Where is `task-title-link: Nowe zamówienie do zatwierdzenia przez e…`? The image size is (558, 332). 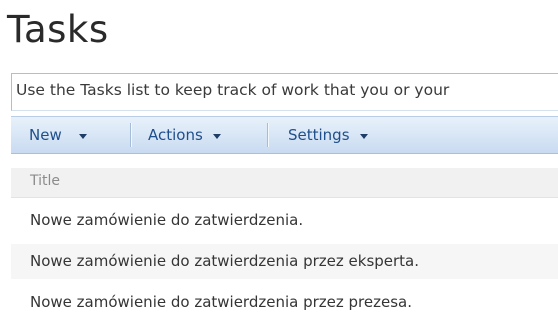 task-title-link: Nowe zamówienie do zatwierdzenia przez e… is located at coordinates (224, 261).